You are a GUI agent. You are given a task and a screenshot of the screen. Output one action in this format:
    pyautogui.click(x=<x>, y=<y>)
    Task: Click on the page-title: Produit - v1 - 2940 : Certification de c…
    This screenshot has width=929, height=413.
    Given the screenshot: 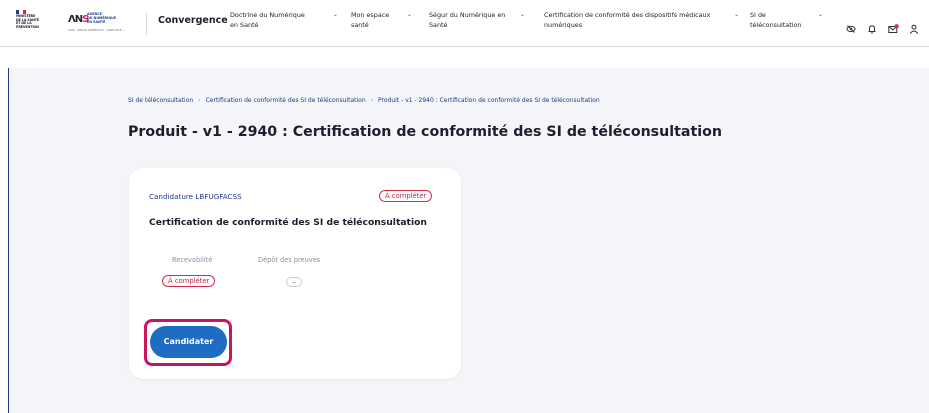 What is the action you would take?
    pyautogui.click(x=425, y=132)
    